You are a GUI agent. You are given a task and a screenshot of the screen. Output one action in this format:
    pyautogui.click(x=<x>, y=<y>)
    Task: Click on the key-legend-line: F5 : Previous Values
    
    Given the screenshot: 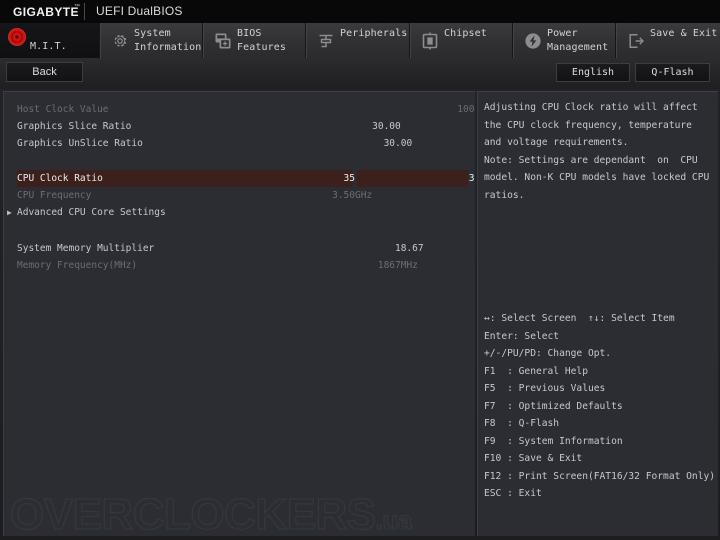 What is the action you would take?
    pyautogui.click(x=545, y=388)
    